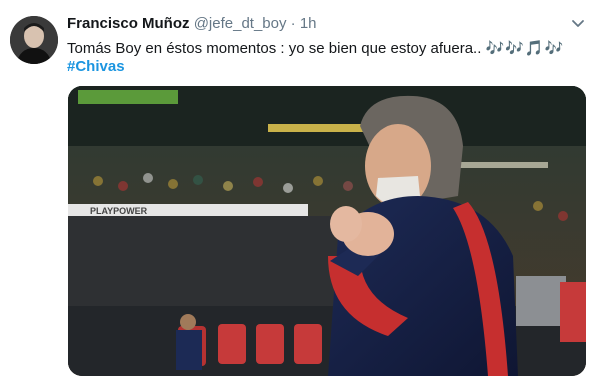 The image size is (596, 388). What do you see at coordinates (192, 25) in the screenshot?
I see `tweet-header: Francisco Muñoz @jefe_dt_boy · 1h` at bounding box center [192, 25].